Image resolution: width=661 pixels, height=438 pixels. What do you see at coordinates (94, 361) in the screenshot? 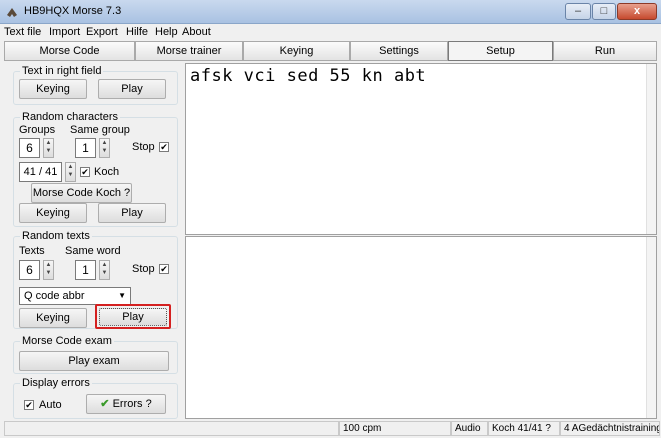
I see `play-exam-button: Play exam` at bounding box center [94, 361].